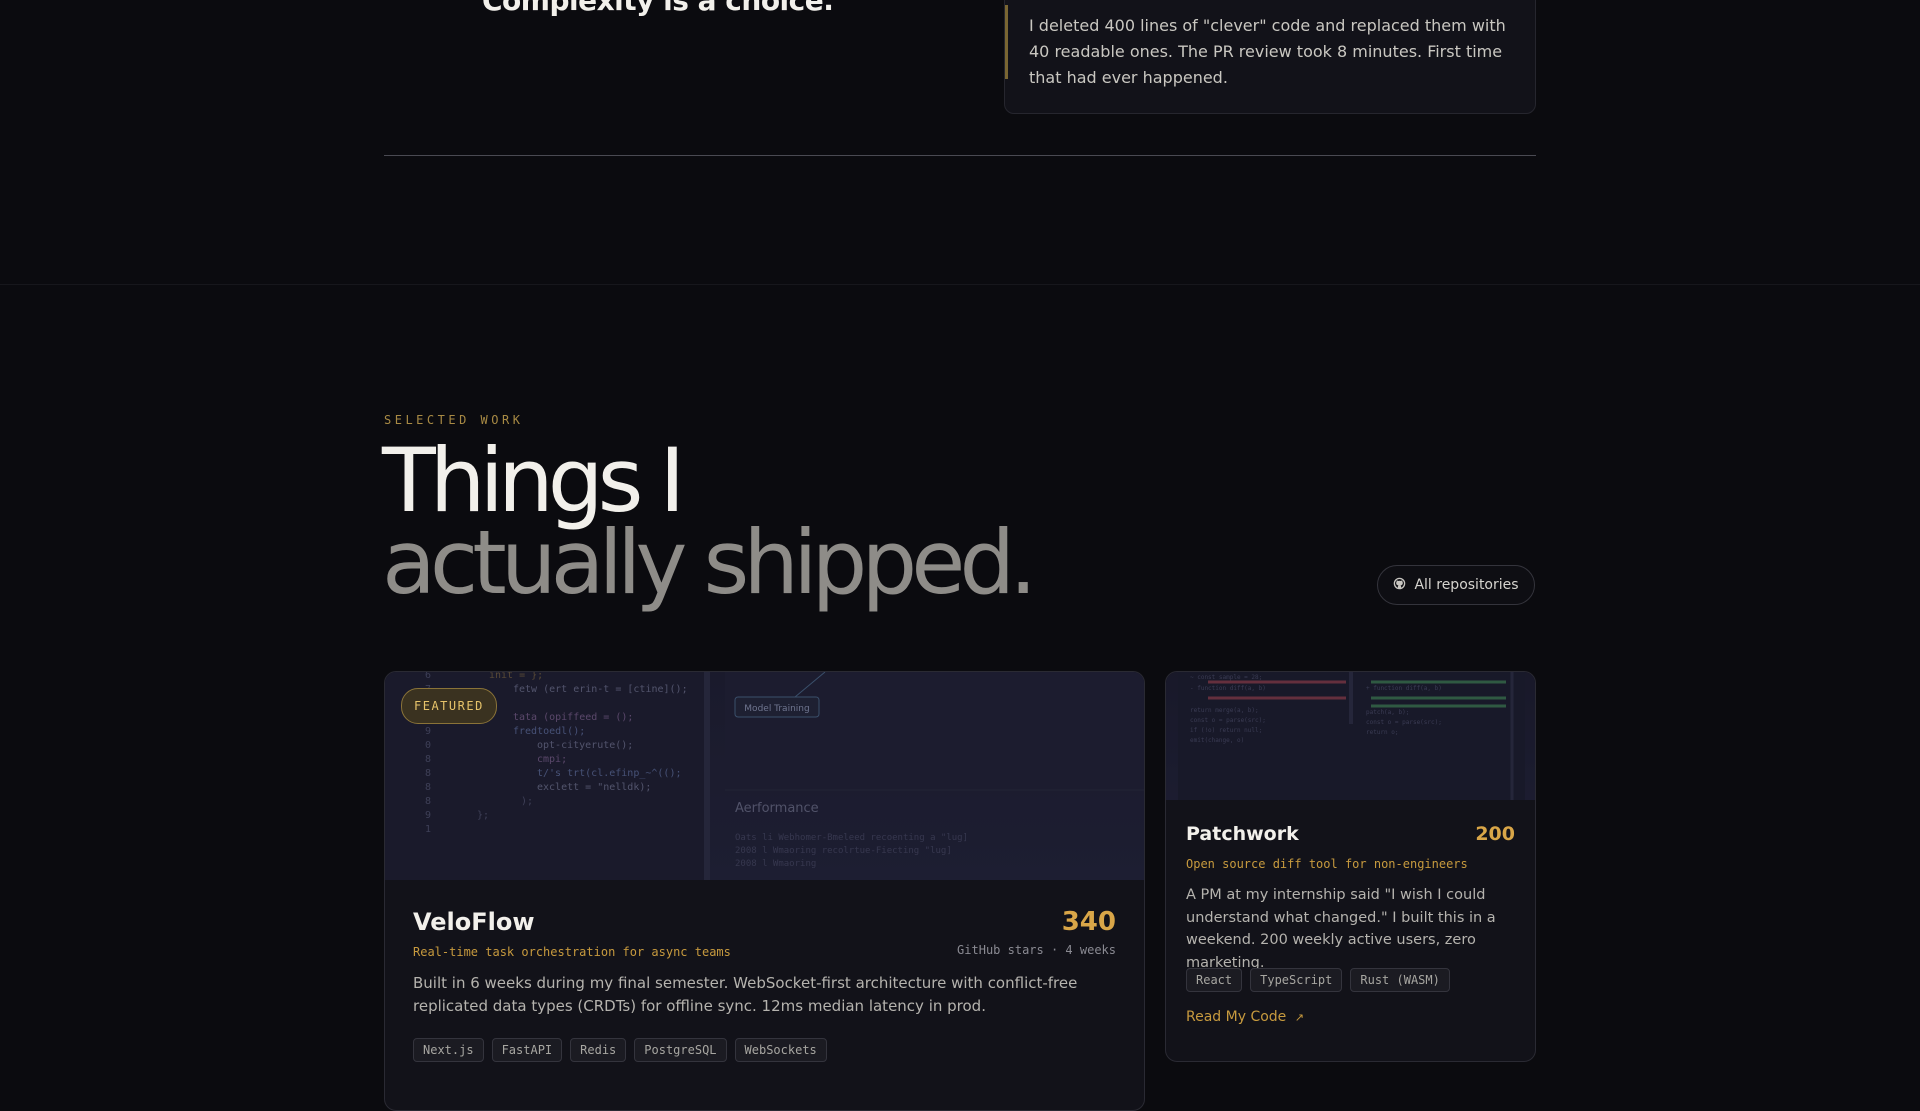 The width and height of the screenshot is (1920, 1111). Describe the element at coordinates (1495, 834) in the screenshot. I see `github-stars-count: 200` at that location.